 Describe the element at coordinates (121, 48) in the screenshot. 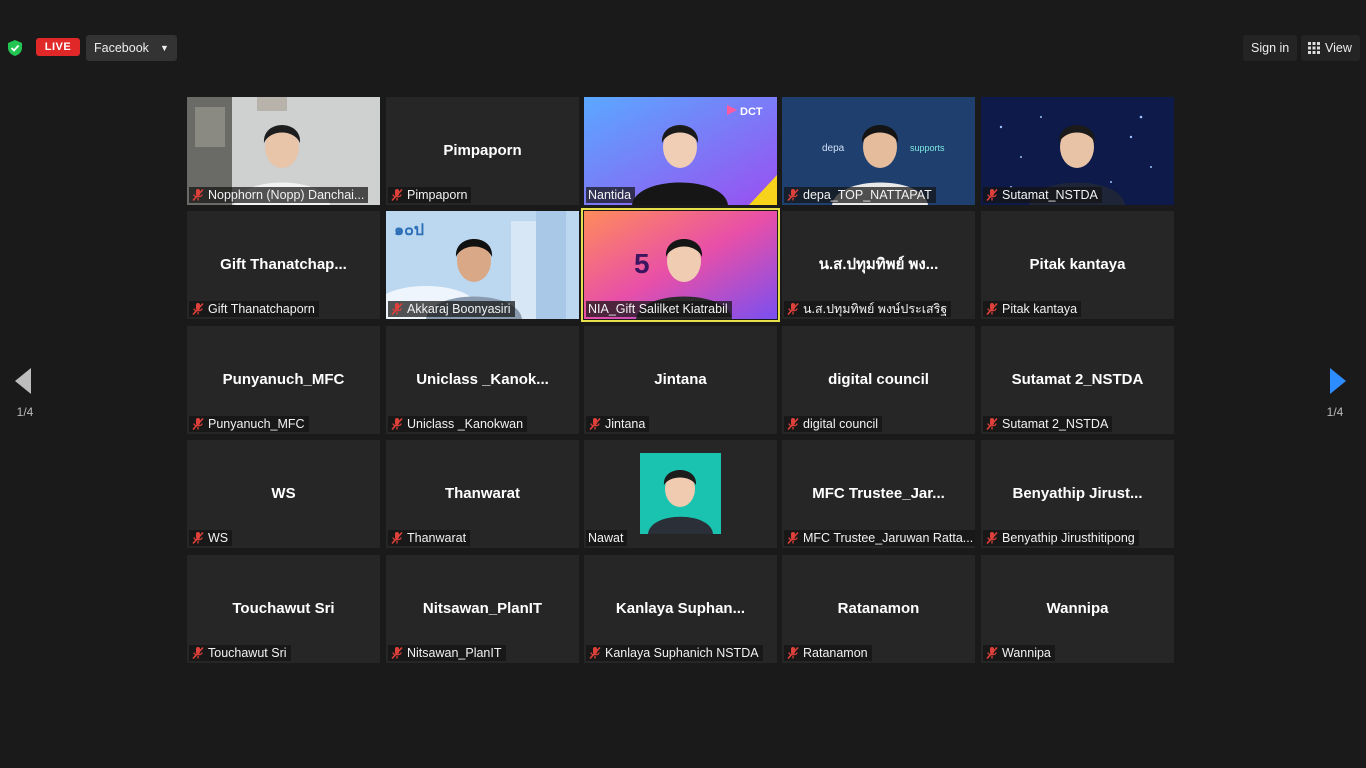

I see `stream-target-label: Facebook` at that location.